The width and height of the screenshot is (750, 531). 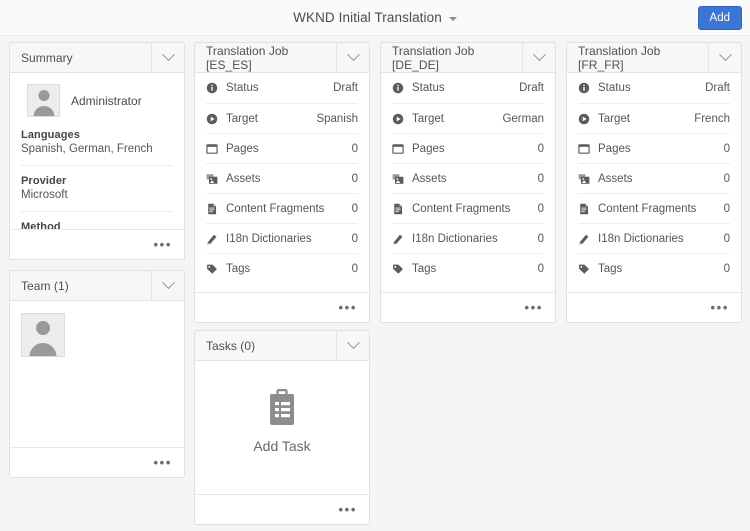 I want to click on translation-job-de-collapse-toggle, so click(x=538, y=57).